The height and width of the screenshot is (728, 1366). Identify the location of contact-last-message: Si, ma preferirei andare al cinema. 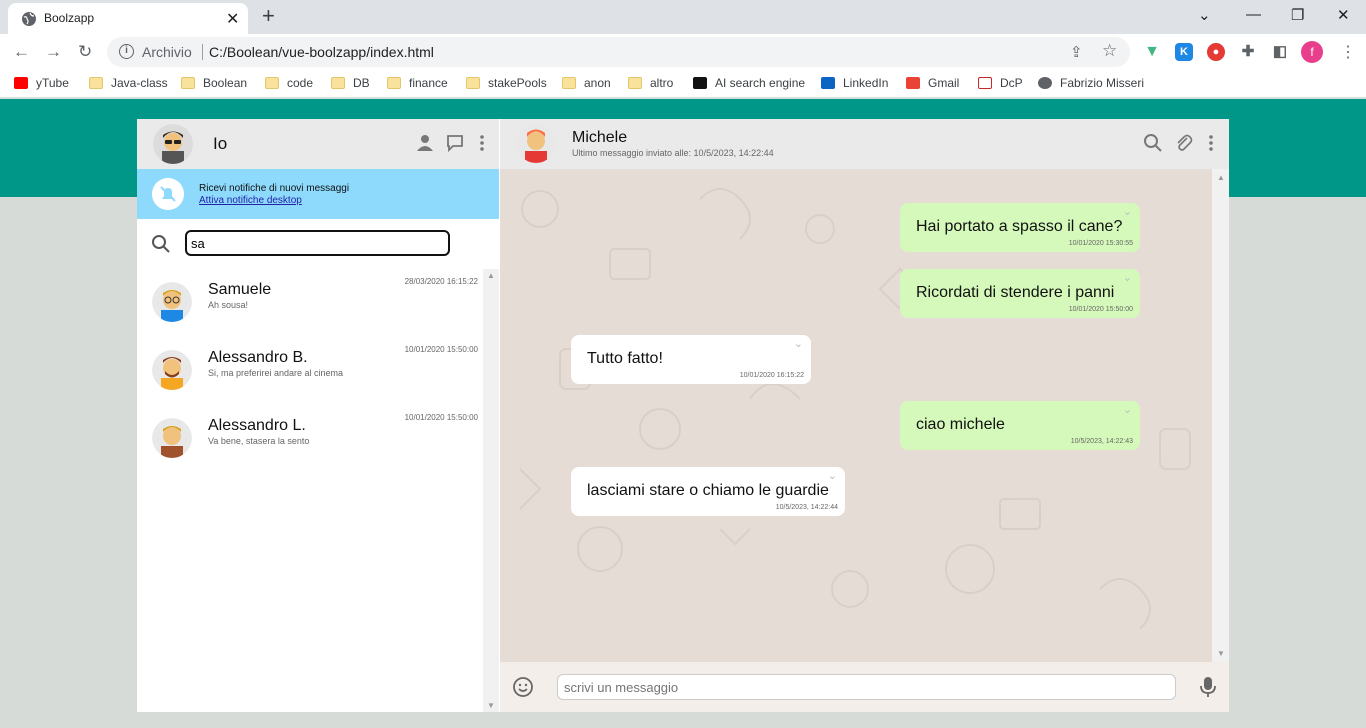
(276, 373).